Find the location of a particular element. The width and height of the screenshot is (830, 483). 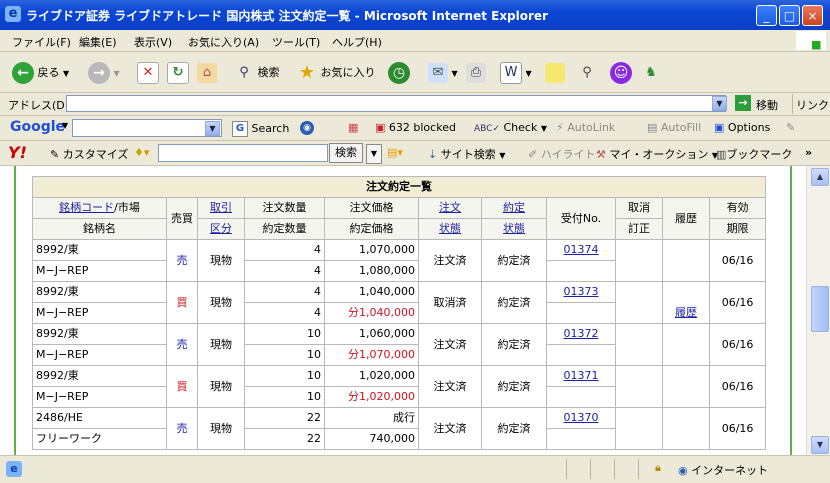

my-auction-button: ⚒ マイ・オークション ▼ is located at coordinates (657, 154).